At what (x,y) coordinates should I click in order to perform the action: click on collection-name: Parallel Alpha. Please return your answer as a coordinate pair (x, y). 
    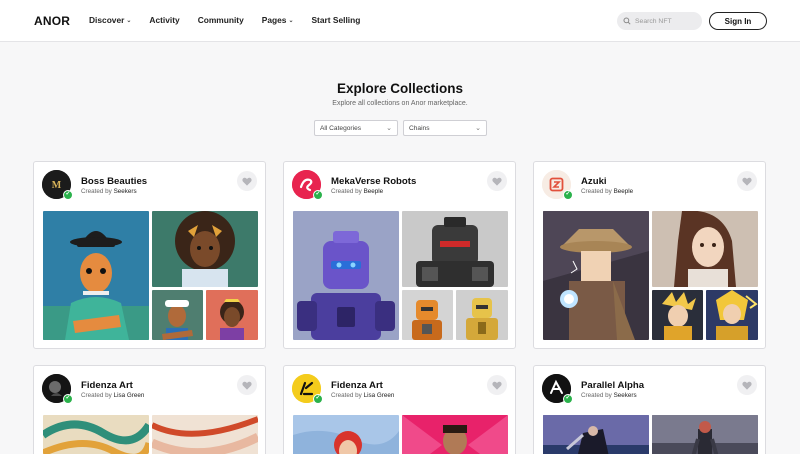
    Looking at the image, I should click on (612, 385).